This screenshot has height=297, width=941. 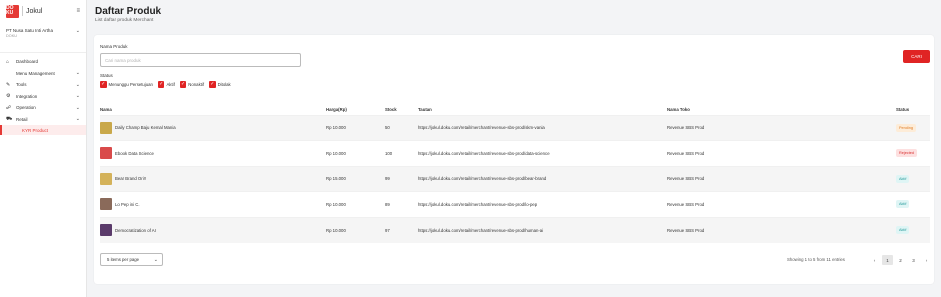 I want to click on next-page-icon: ›, so click(x=926, y=260).